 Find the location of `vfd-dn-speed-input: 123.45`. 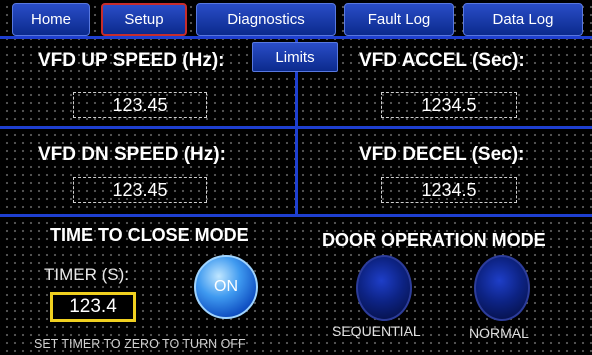

vfd-dn-speed-input: 123.45 is located at coordinates (140, 190).